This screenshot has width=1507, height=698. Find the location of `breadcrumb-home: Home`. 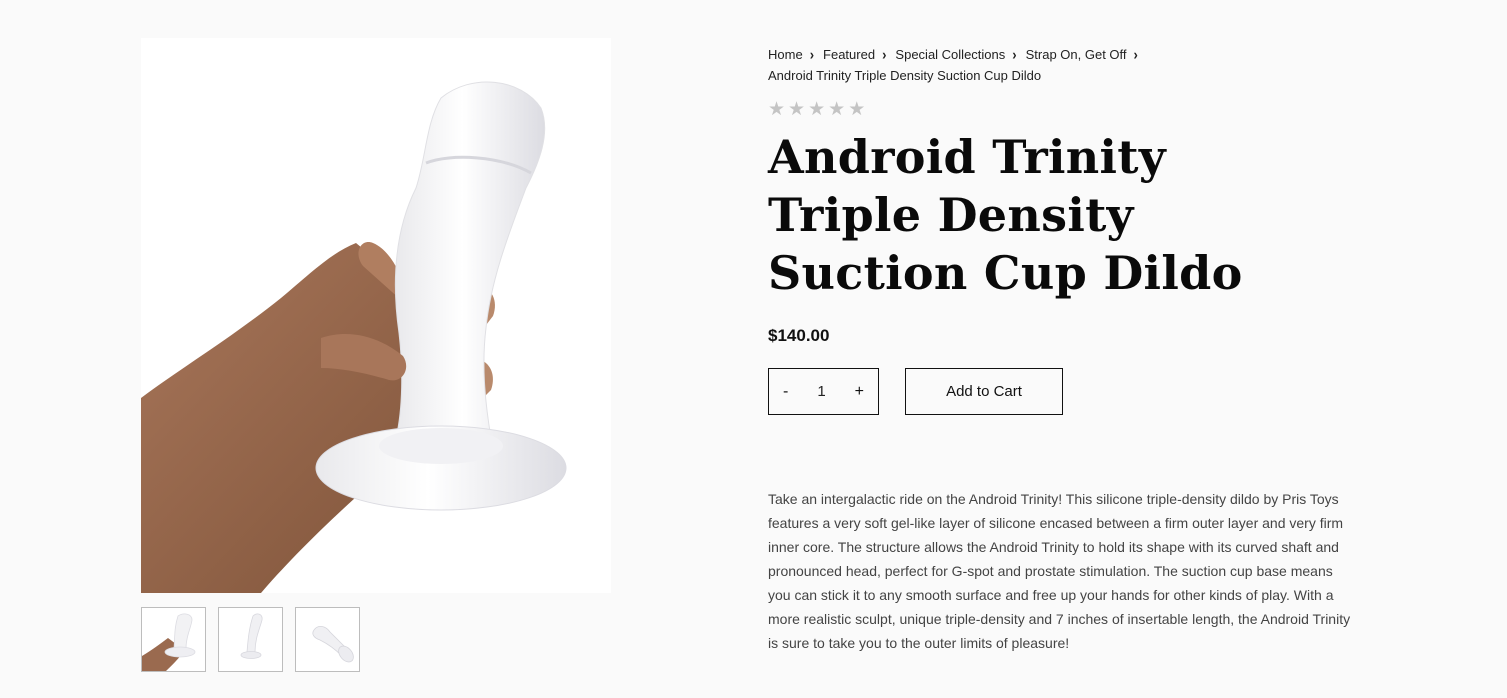

breadcrumb-home: Home is located at coordinates (785, 54).